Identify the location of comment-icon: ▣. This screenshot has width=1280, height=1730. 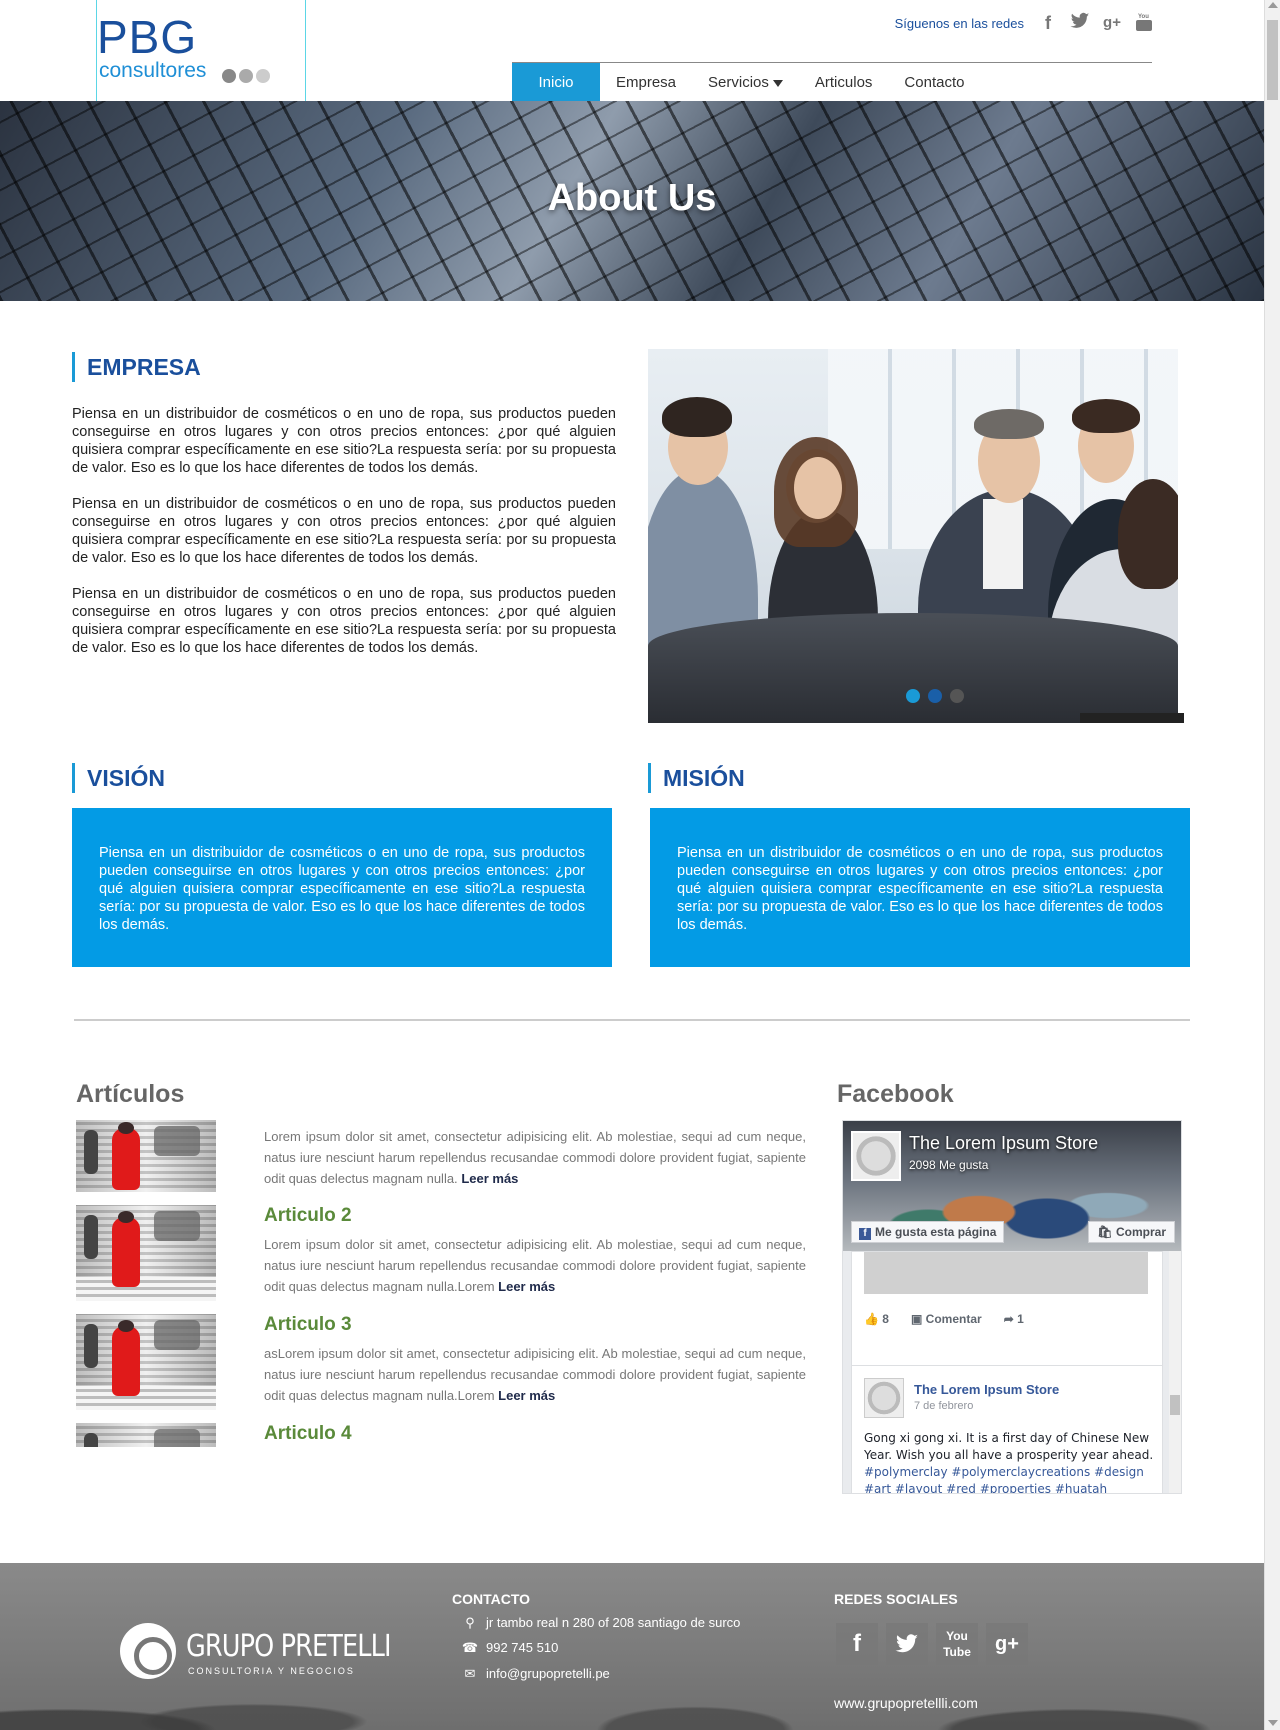
(916, 1319).